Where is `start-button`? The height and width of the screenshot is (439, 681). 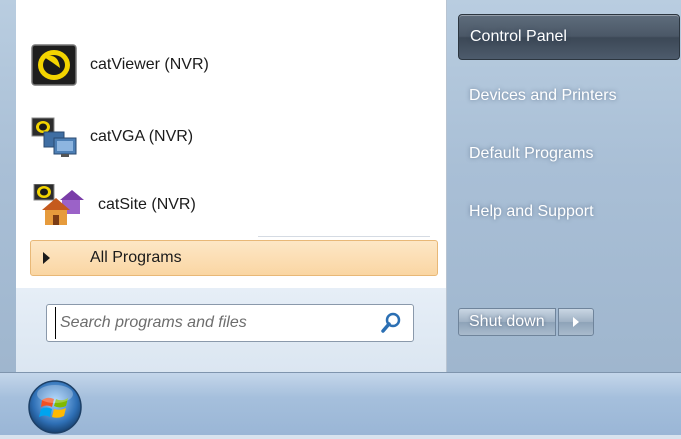 start-button is located at coordinates (55, 406).